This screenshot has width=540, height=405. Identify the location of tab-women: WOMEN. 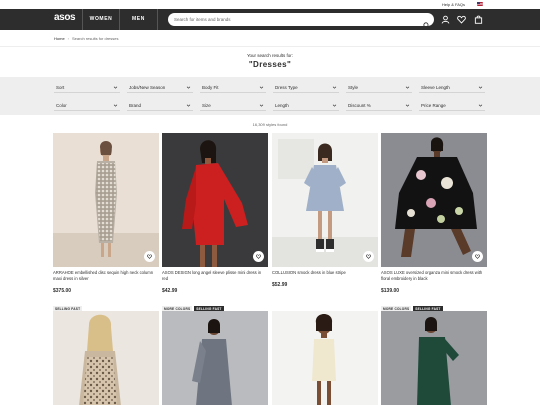
(101, 19).